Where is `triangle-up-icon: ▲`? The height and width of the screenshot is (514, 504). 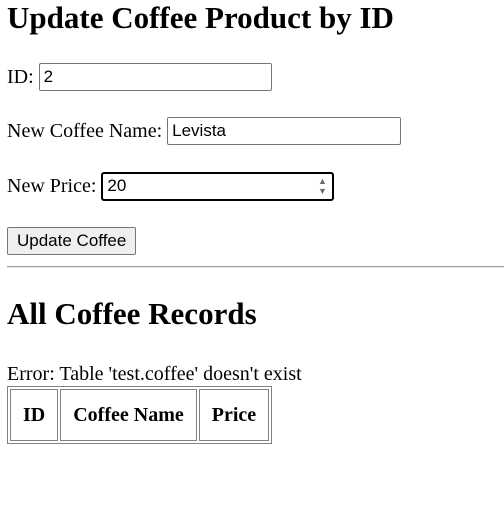 triangle-up-icon: ▲ is located at coordinates (322, 181).